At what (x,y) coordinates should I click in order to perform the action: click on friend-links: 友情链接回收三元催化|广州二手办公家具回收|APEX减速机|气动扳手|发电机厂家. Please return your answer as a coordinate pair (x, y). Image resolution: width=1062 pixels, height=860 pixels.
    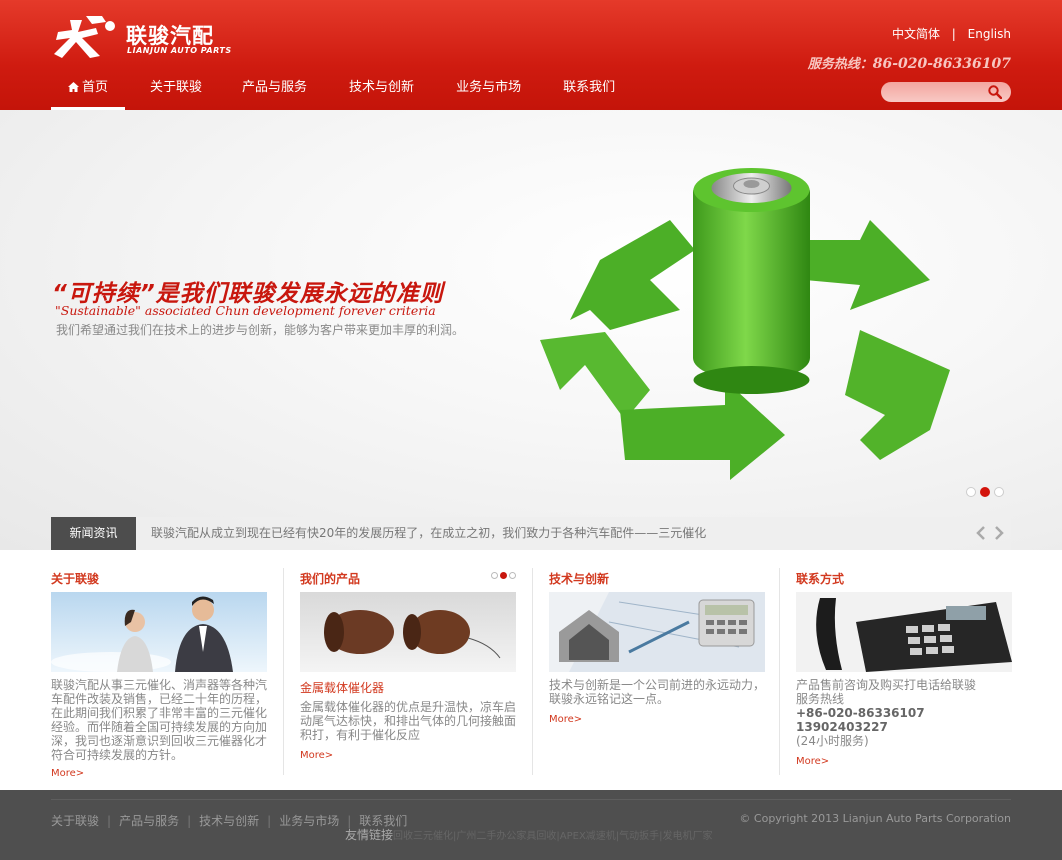
    Looking at the image, I should click on (529, 834).